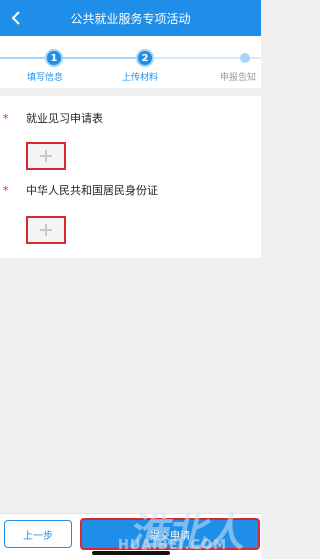 Image resolution: width=320 pixels, height=559 pixels. What do you see at coordinates (131, 553) in the screenshot?
I see `home-indicator` at bounding box center [131, 553].